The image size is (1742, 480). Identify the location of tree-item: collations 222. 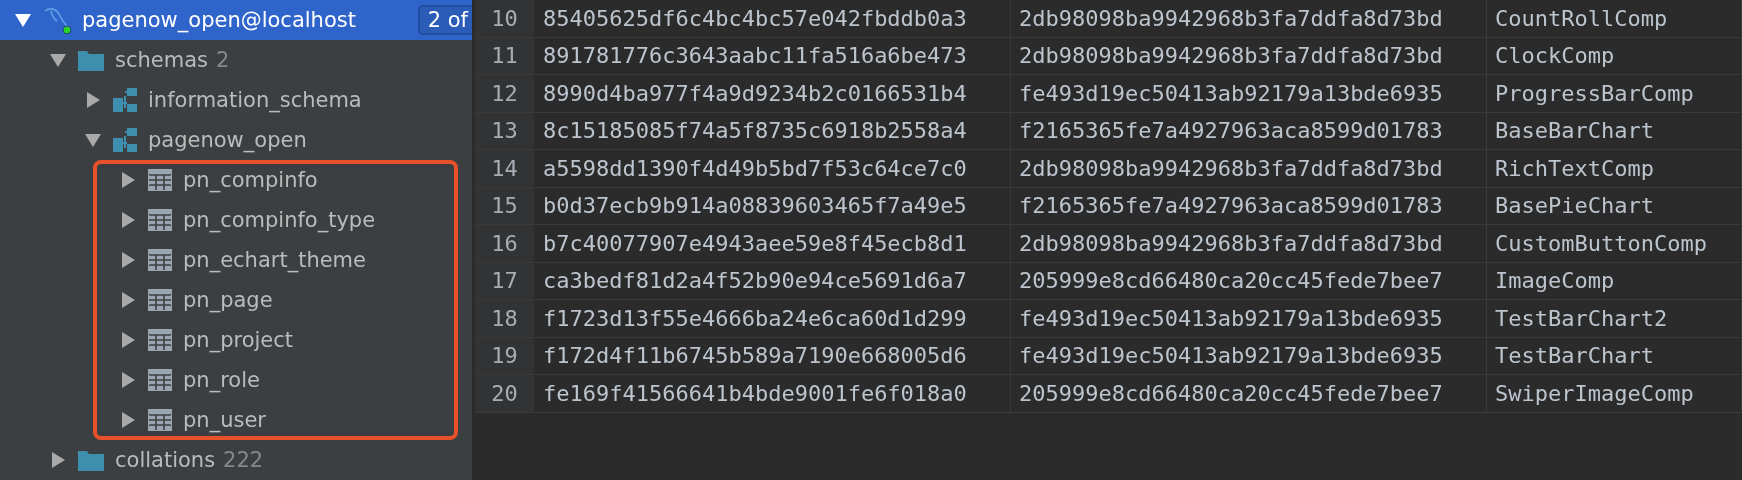
(236, 460).